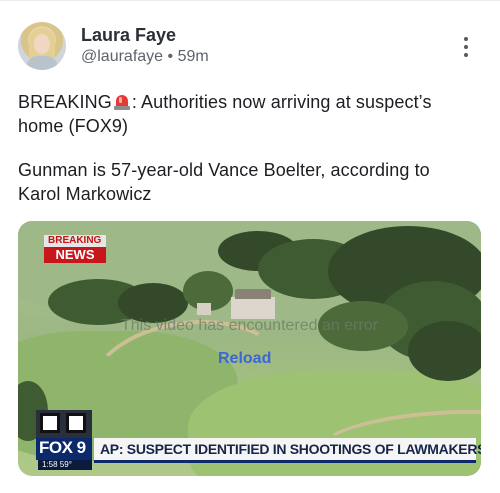 This screenshot has height=493, width=500. I want to click on breaking-news-badge-top: BREAKING, so click(75, 241).